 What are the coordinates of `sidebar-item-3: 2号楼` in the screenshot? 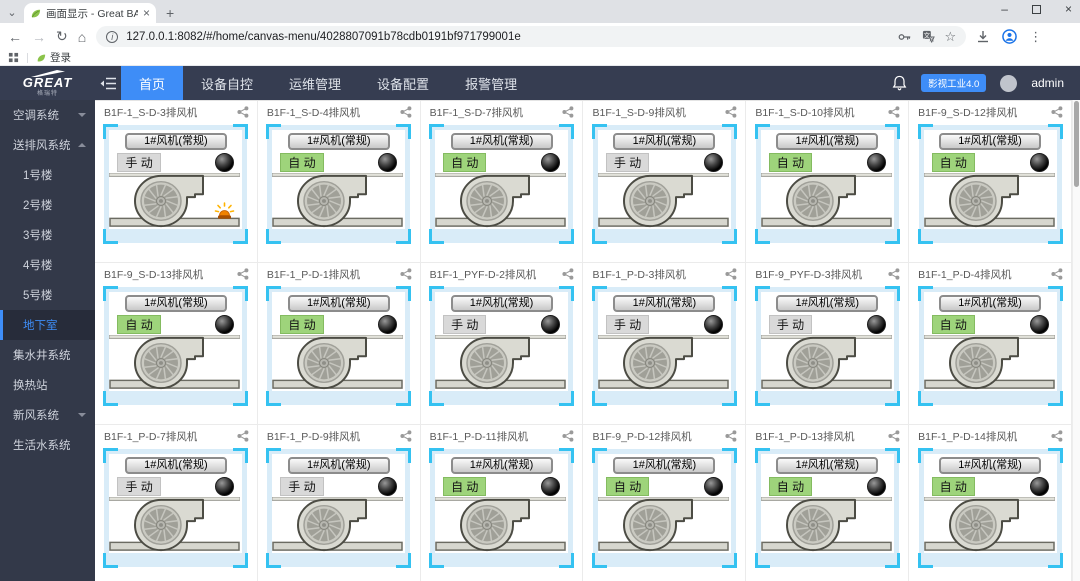 It's located at (47, 205).